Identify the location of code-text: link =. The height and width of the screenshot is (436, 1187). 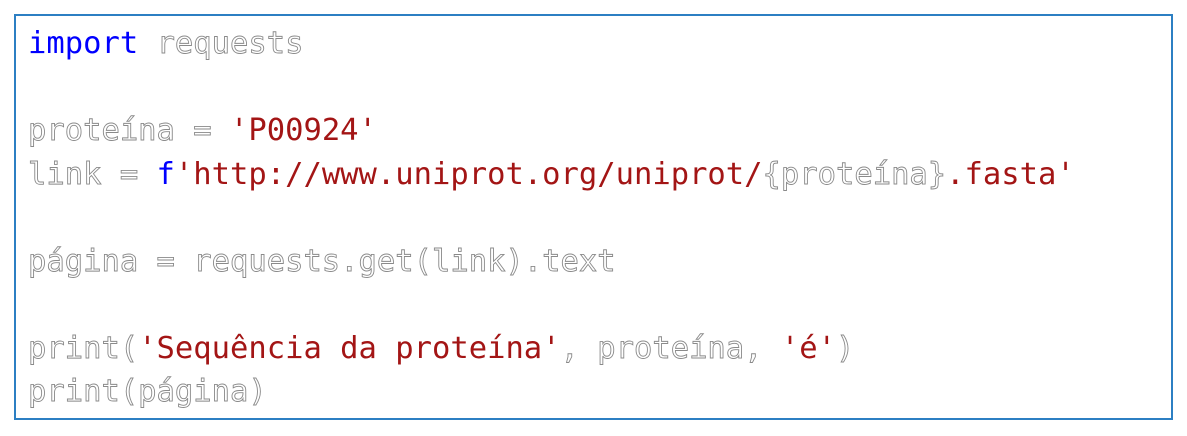
(92, 174).